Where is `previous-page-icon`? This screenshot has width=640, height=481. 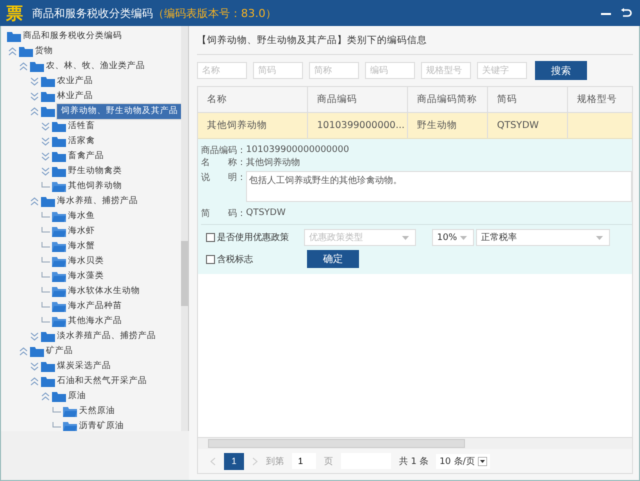
previous-page-icon is located at coordinates (213, 461).